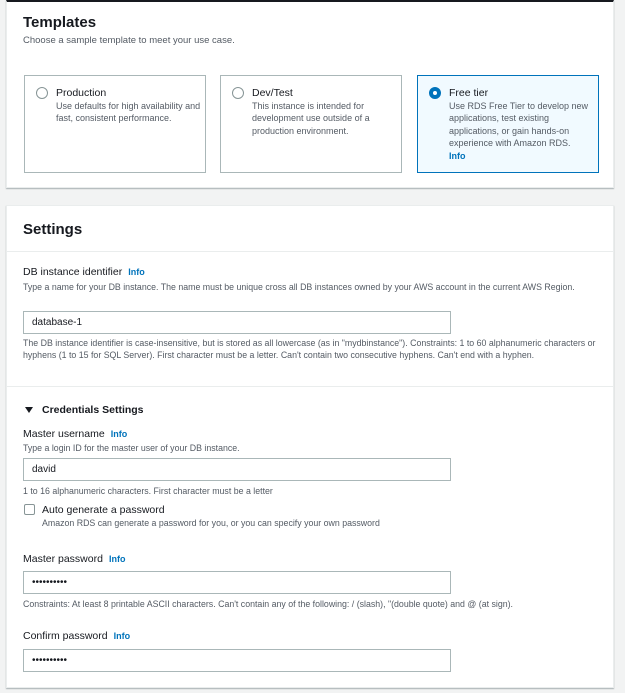  Describe the element at coordinates (93, 410) in the screenshot. I see `credentials-settings-title: Credentials Settings` at that location.